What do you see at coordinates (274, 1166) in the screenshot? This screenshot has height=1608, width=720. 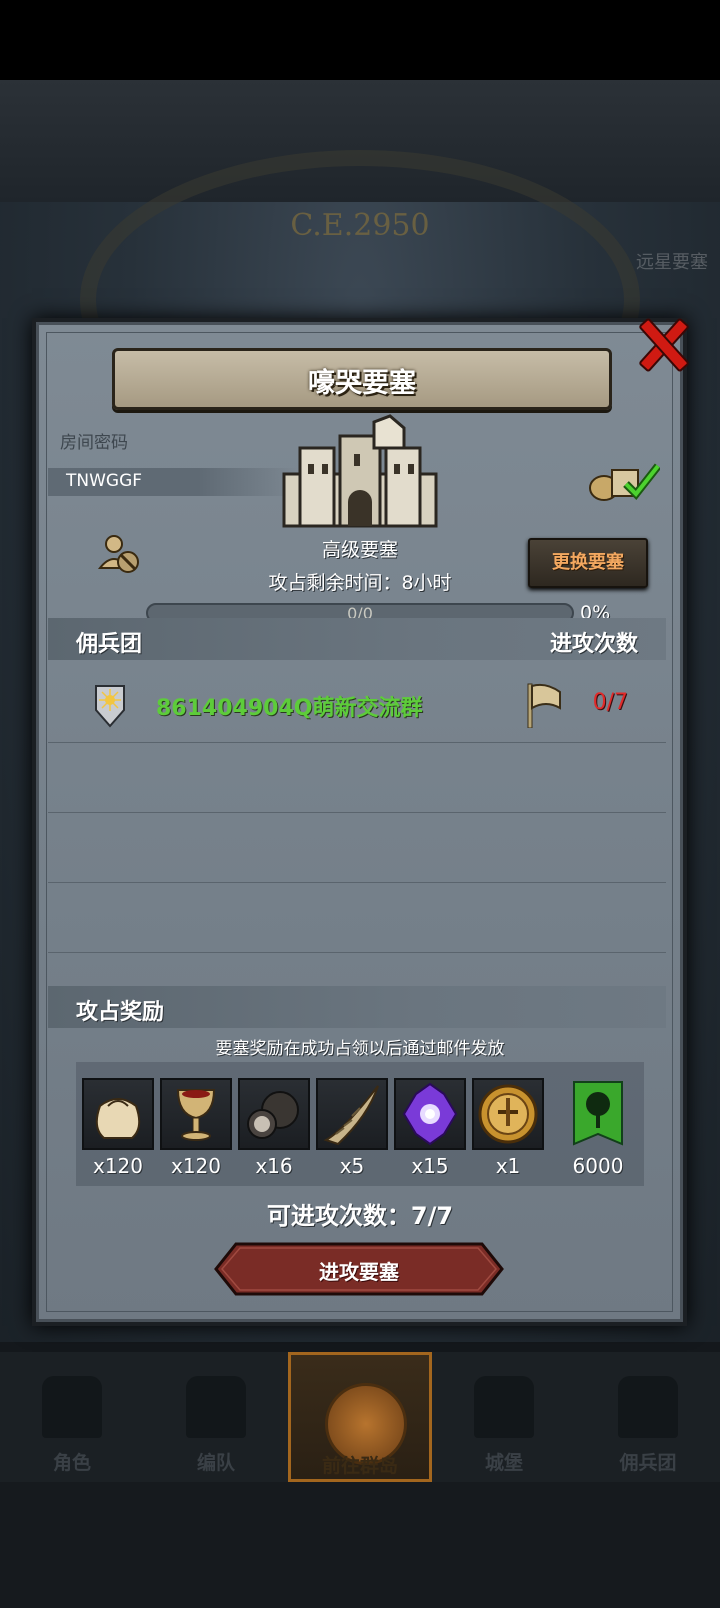 I see `reward-quantity: x16` at bounding box center [274, 1166].